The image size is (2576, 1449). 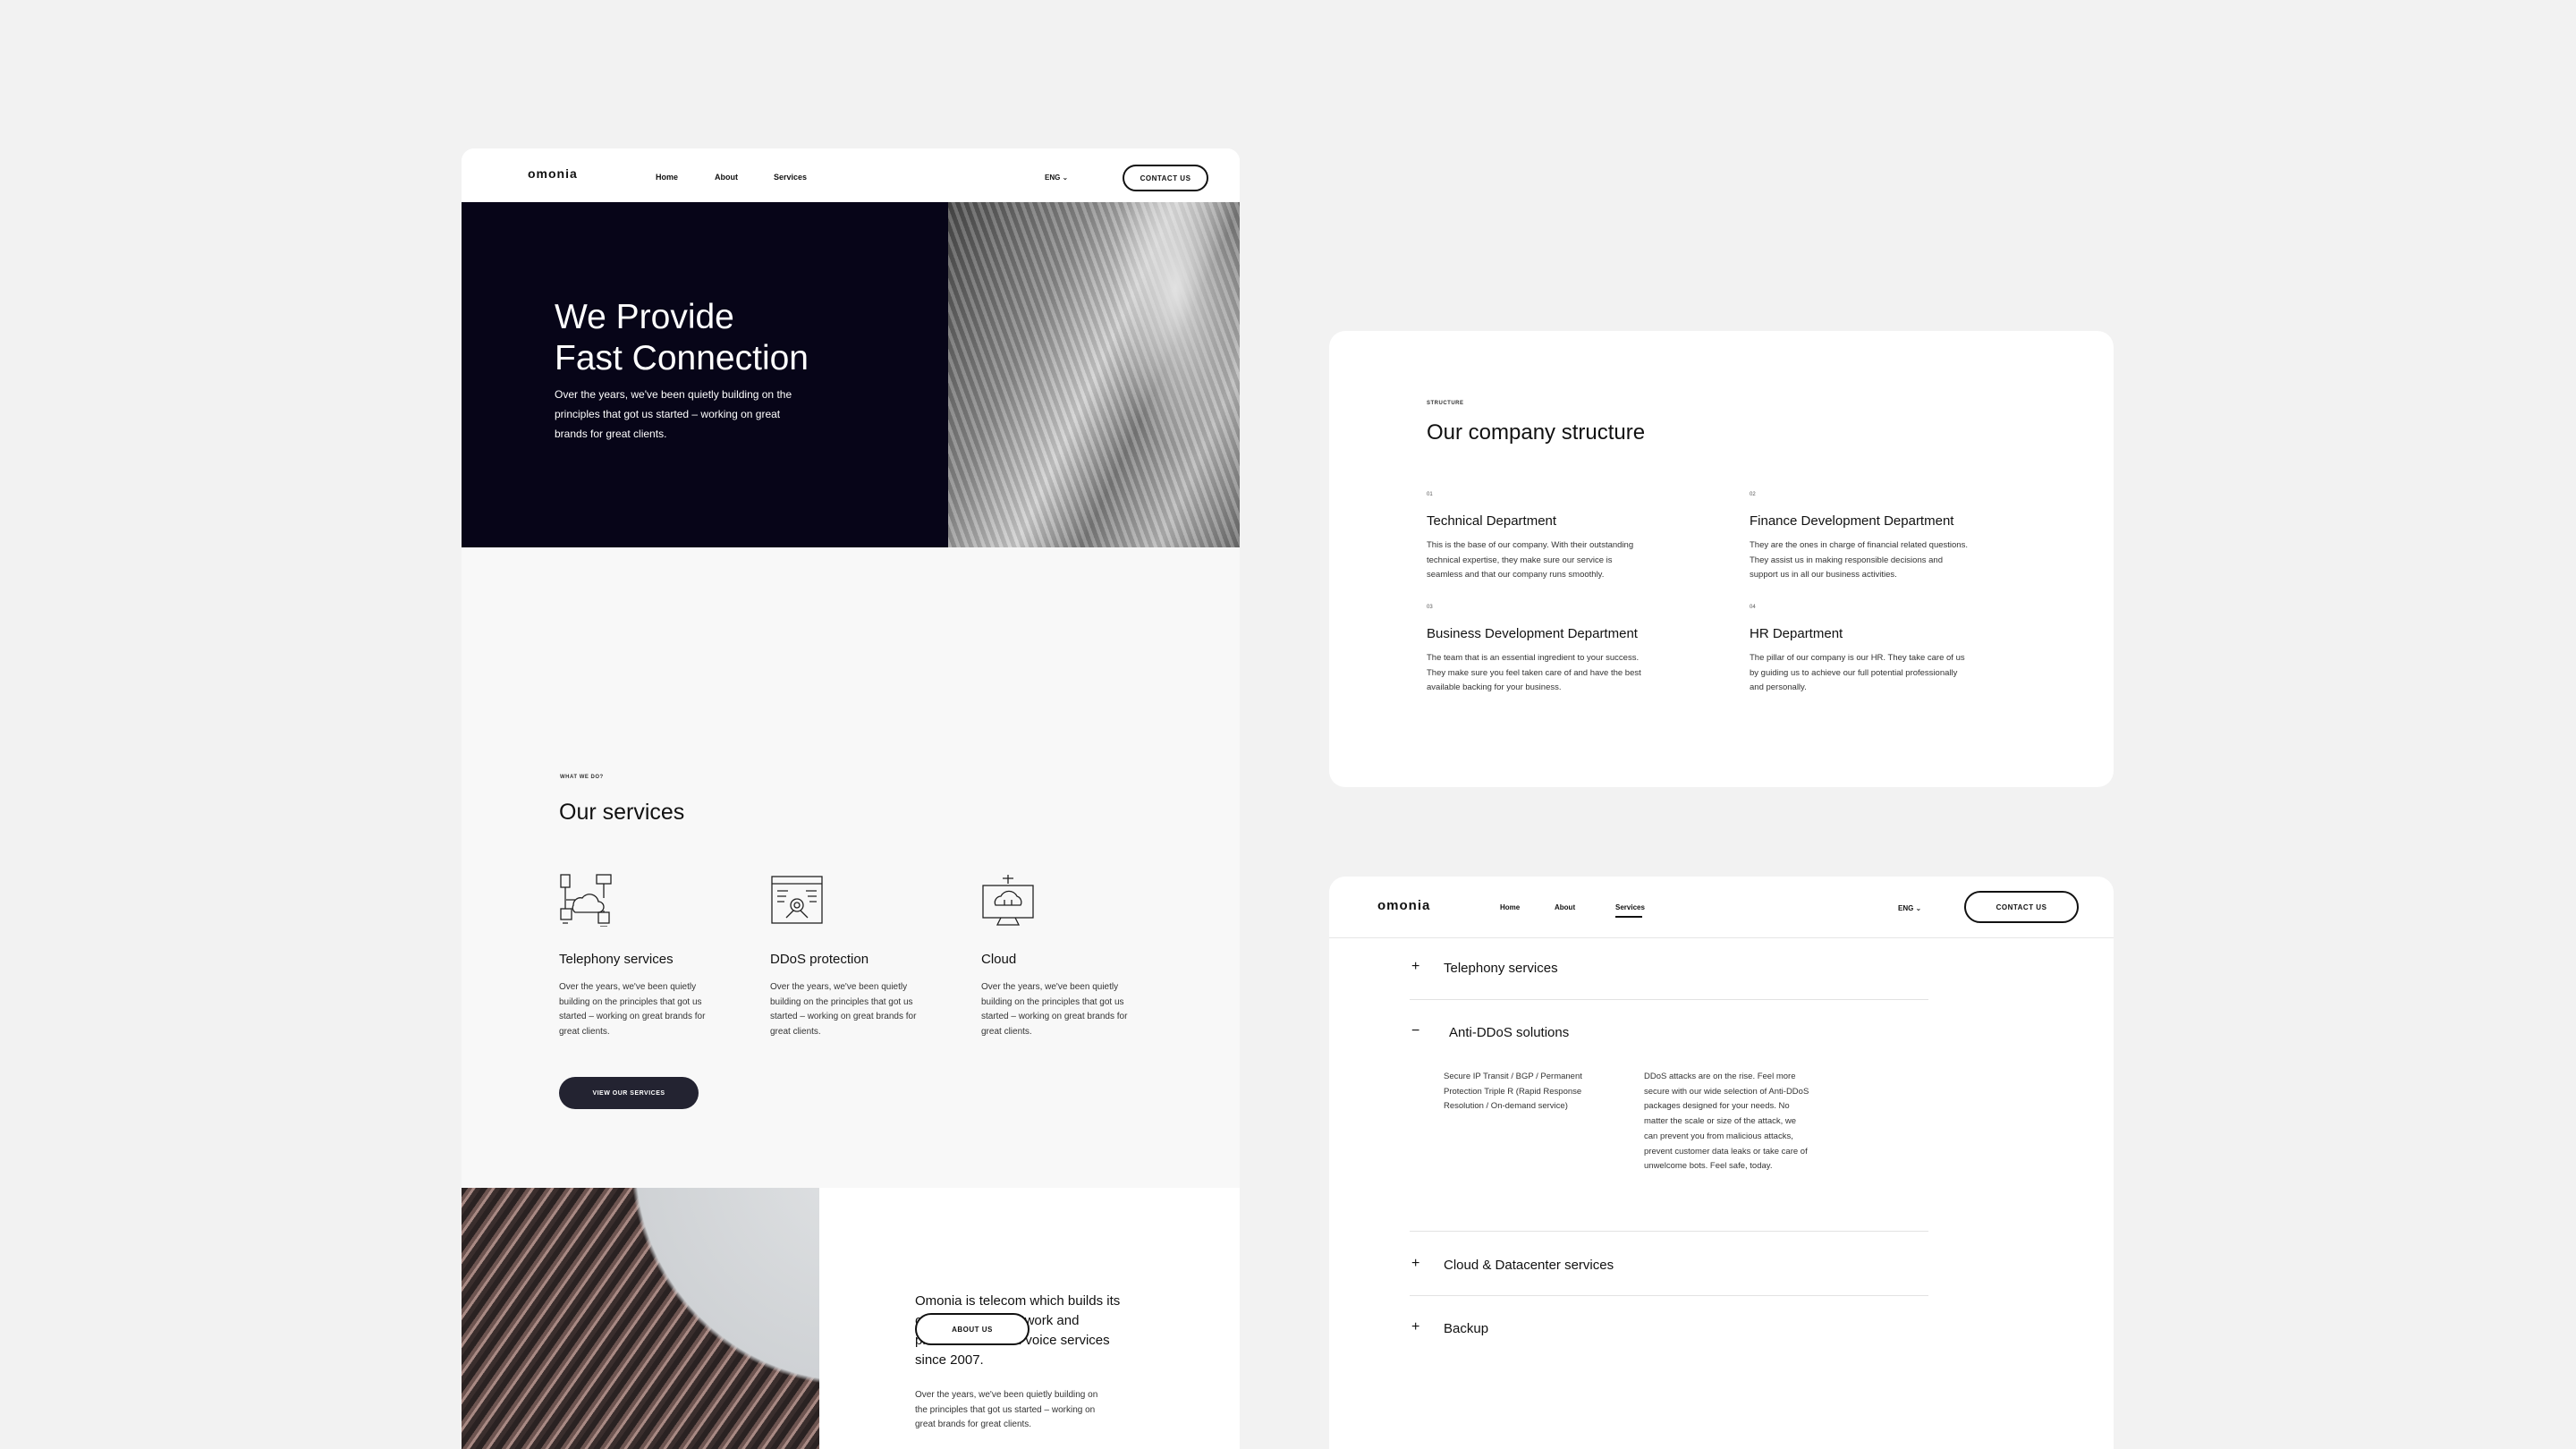 What do you see at coordinates (1430, 494) in the screenshot?
I see `department-number: 01` at bounding box center [1430, 494].